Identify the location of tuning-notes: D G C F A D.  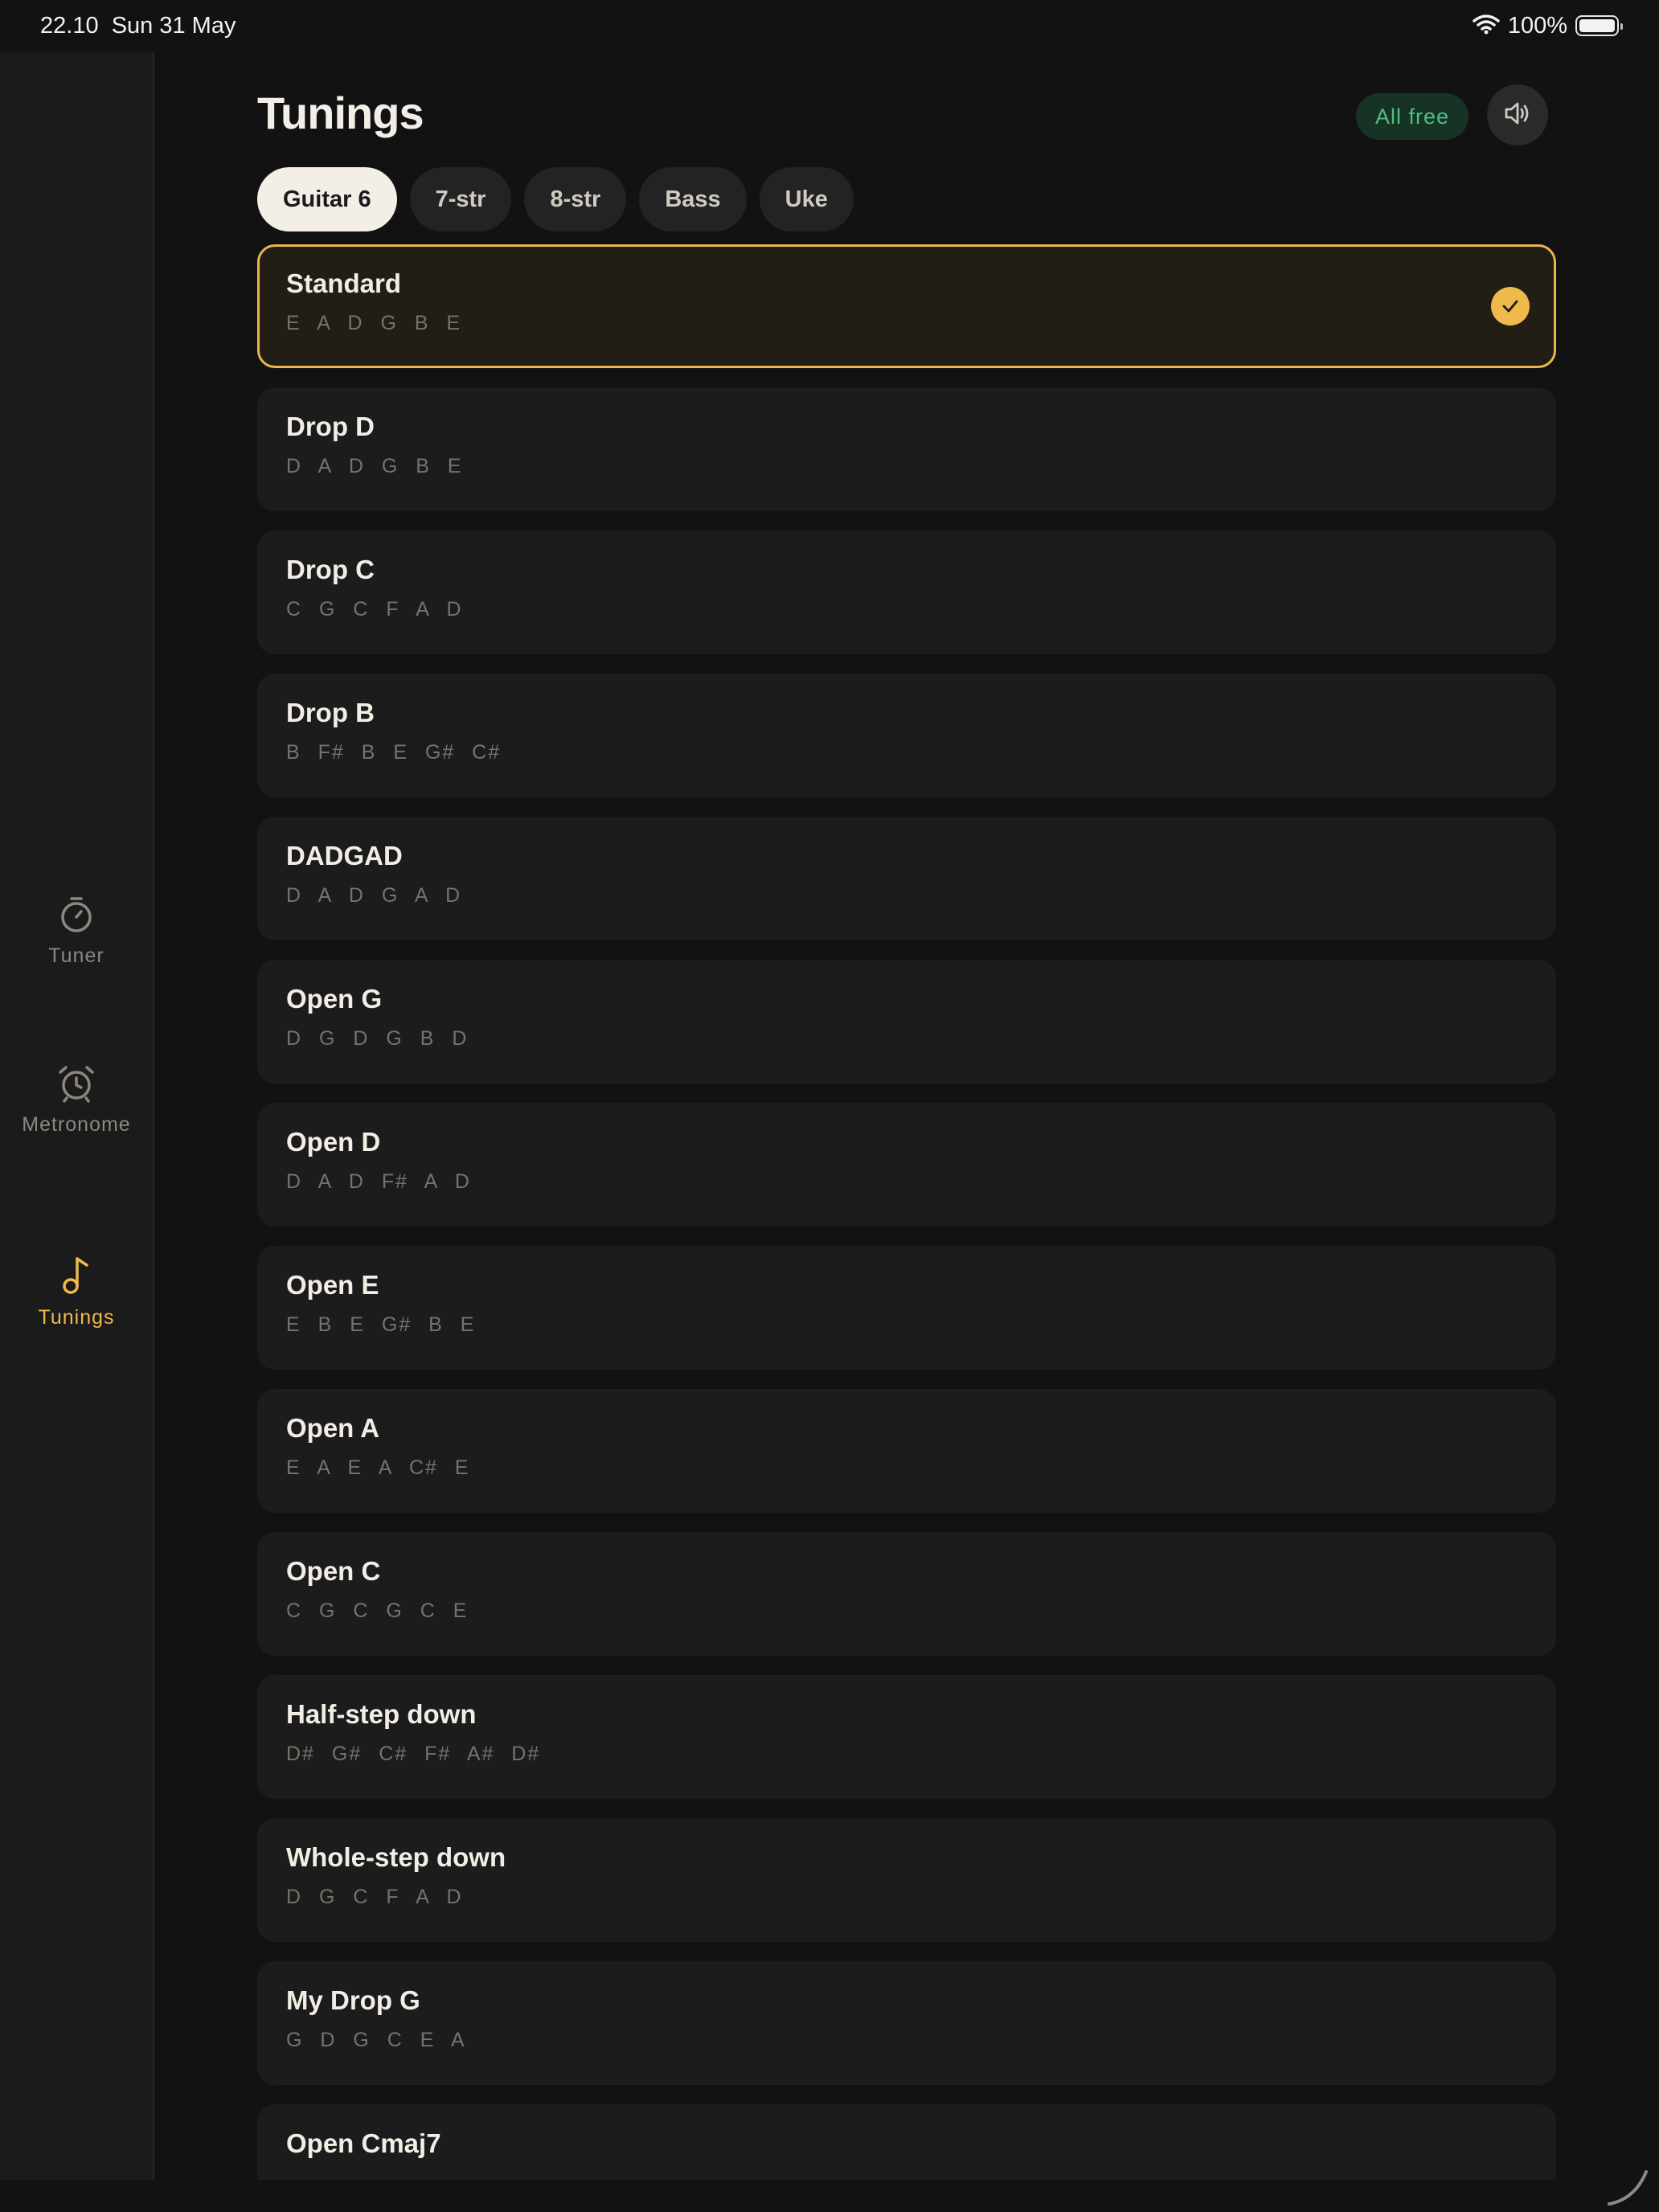
(374, 1897).